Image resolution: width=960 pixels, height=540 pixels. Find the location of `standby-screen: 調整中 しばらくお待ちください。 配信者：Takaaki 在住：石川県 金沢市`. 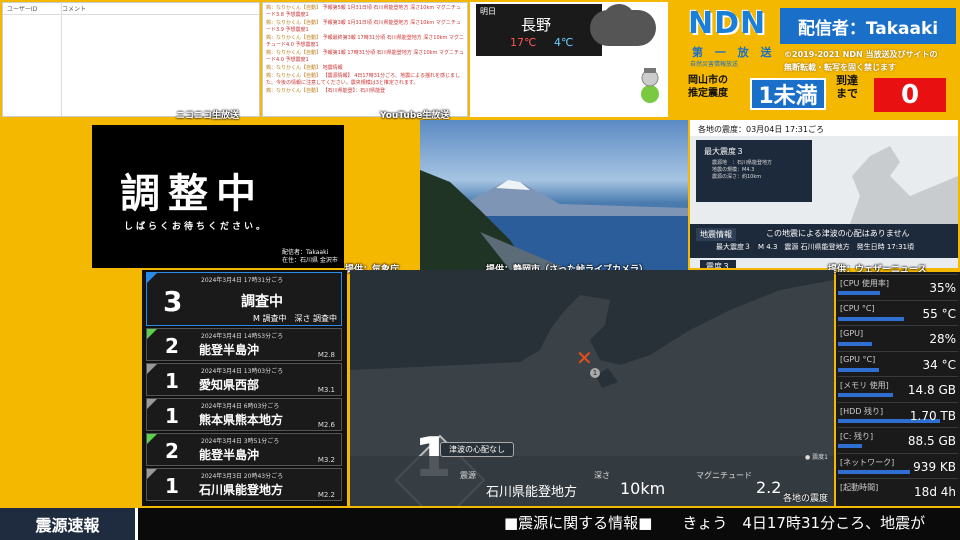

standby-screen: 調整中 しばらくお待ちください。 配信者：Takaaki 在住：石川県 金沢市 is located at coordinates (218, 196).